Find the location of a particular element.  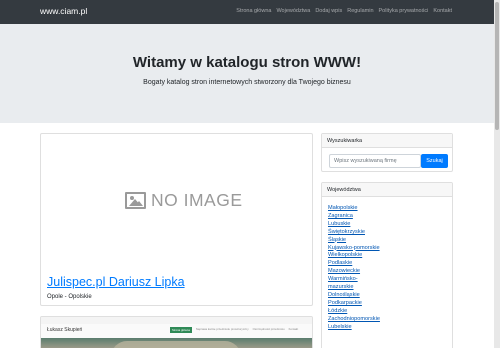

no-image-label: NO IMAGE is located at coordinates (197, 200).